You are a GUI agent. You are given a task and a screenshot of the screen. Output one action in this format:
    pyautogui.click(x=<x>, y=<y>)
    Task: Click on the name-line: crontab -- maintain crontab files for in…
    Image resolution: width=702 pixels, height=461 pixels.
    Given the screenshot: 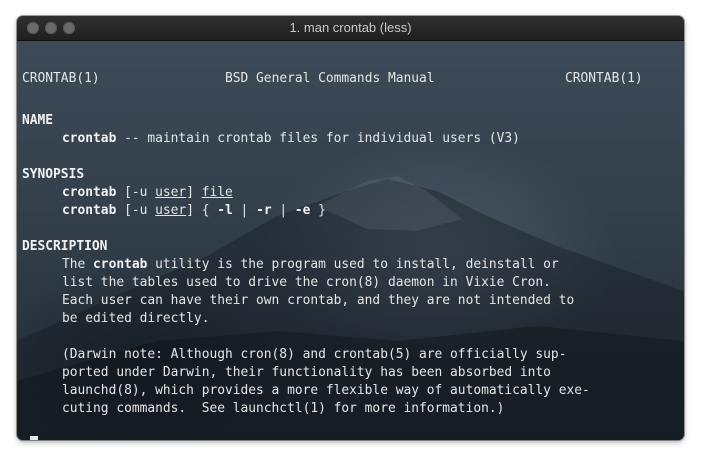 What is the action you would take?
    pyautogui.click(x=291, y=139)
    